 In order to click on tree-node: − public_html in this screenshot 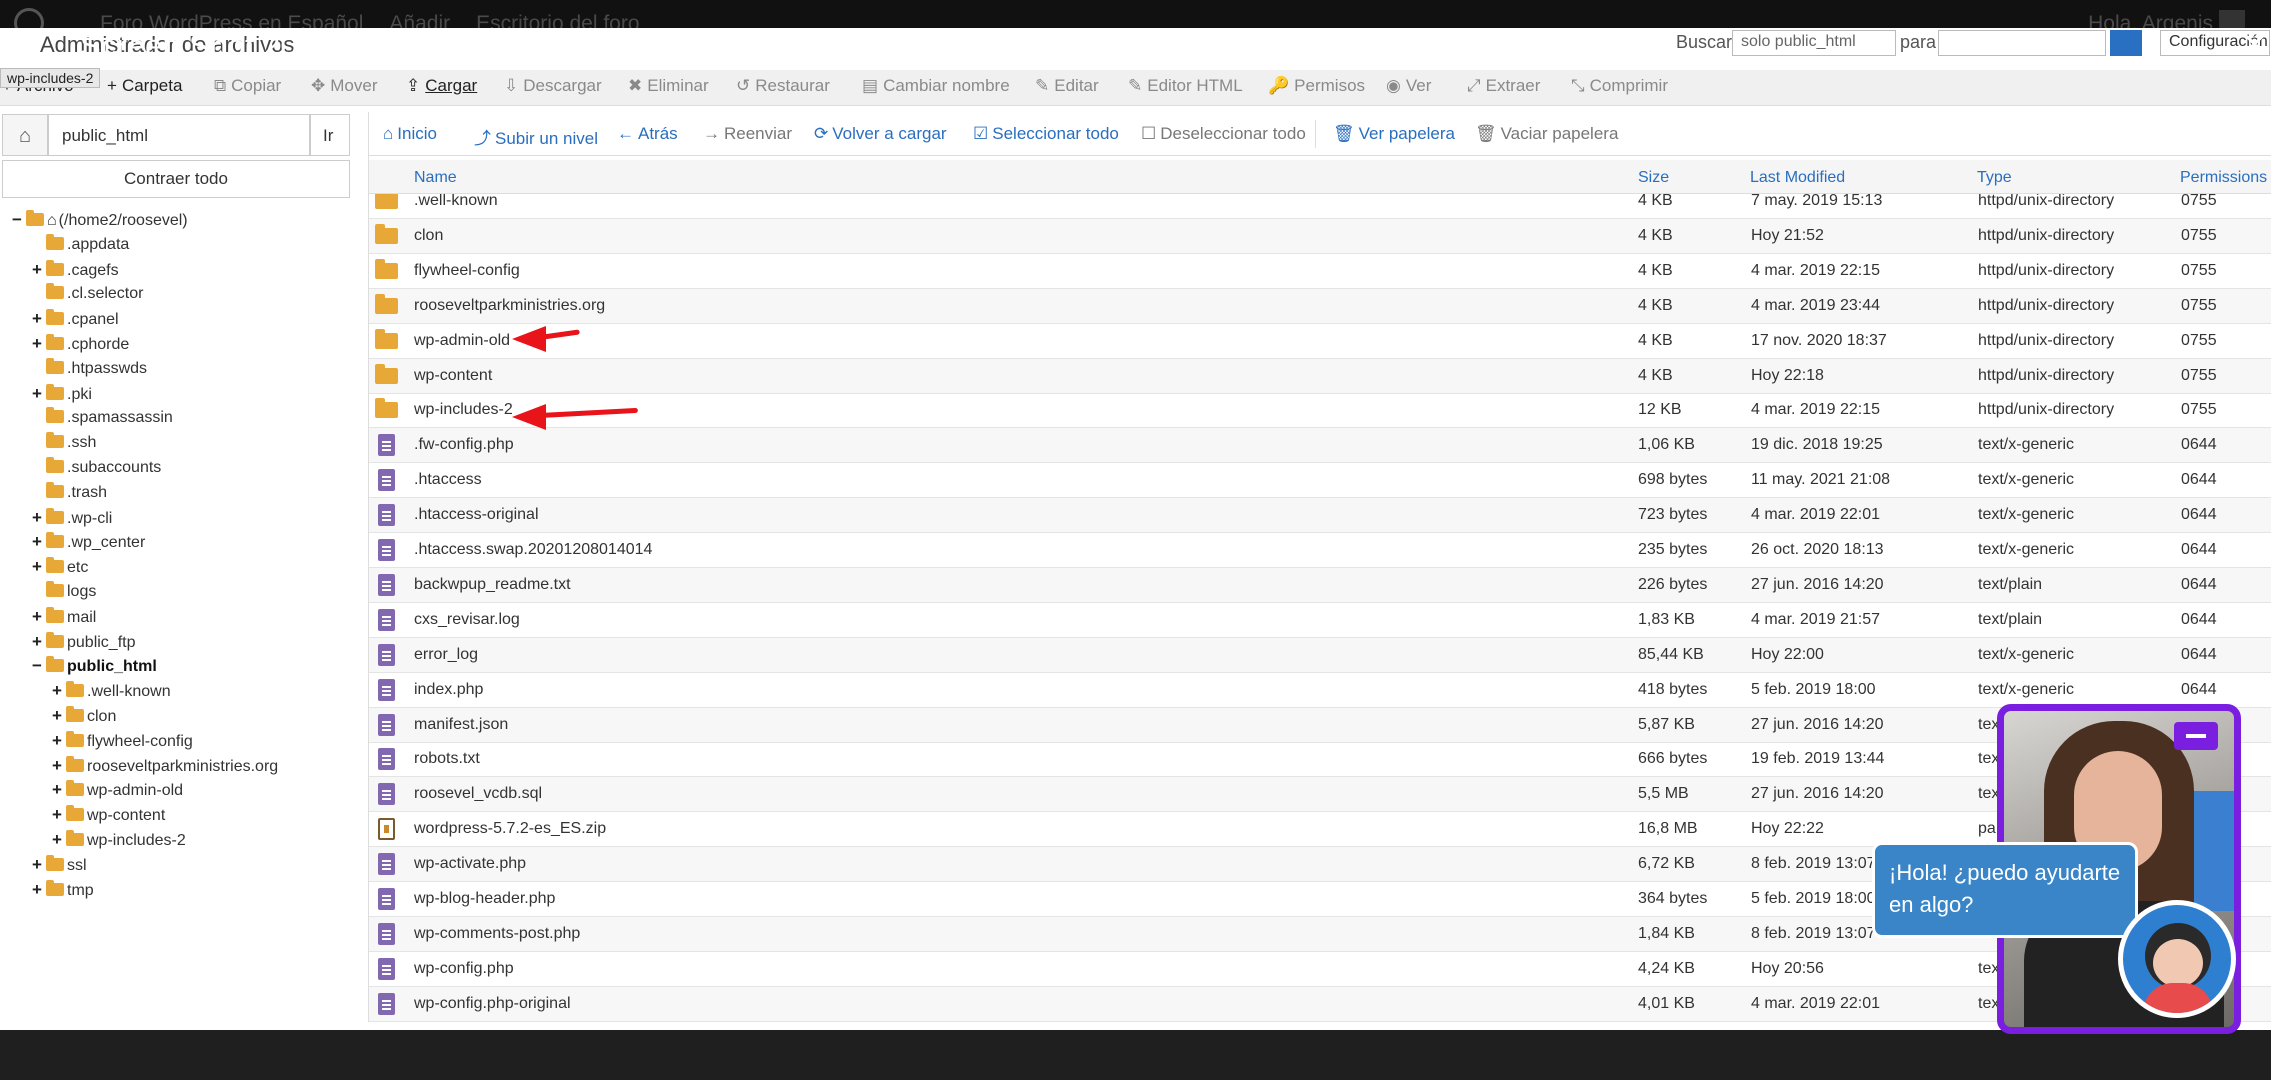, I will do `click(94, 666)`.